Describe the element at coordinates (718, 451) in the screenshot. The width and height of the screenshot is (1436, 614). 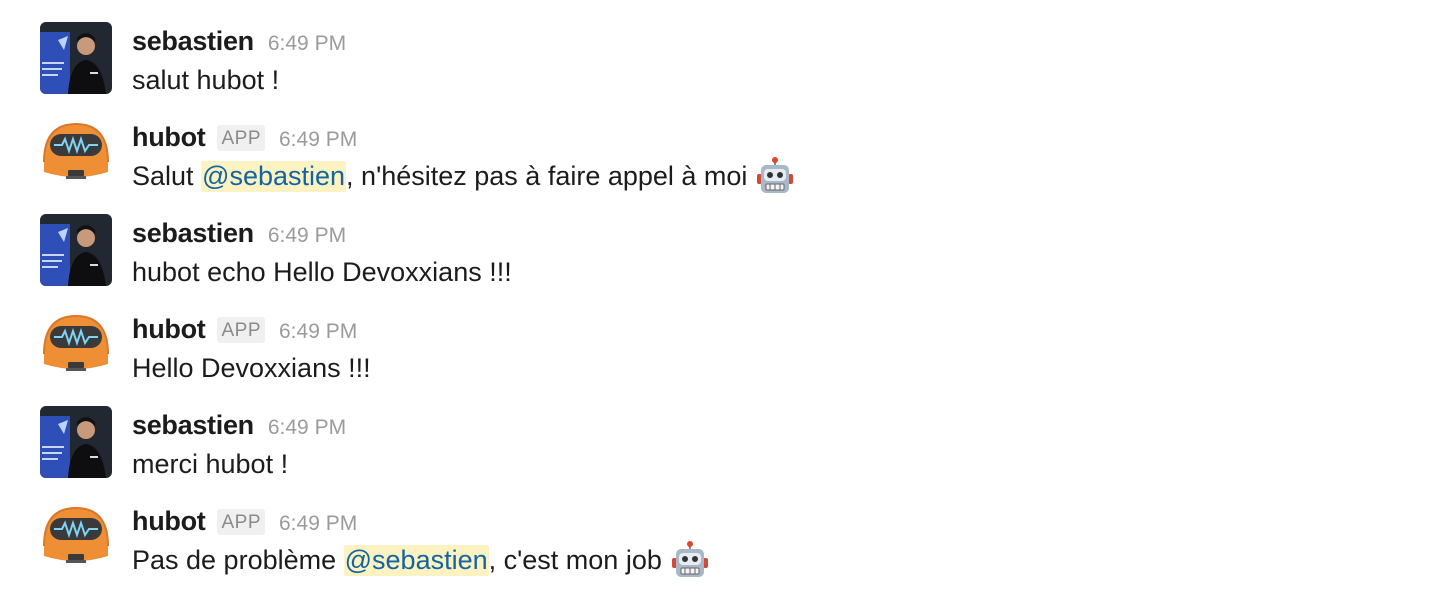
I see `message-item: sebastien 6:49 PM merci hubot !` at that location.